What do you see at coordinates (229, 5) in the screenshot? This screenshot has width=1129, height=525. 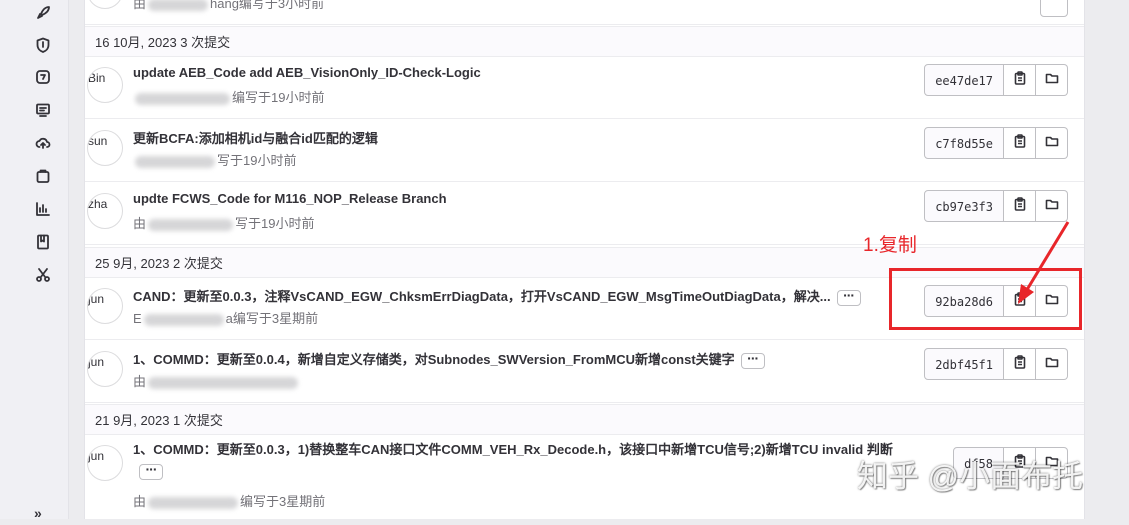 I see `commit-meta: 由 hang编写于3小时前` at bounding box center [229, 5].